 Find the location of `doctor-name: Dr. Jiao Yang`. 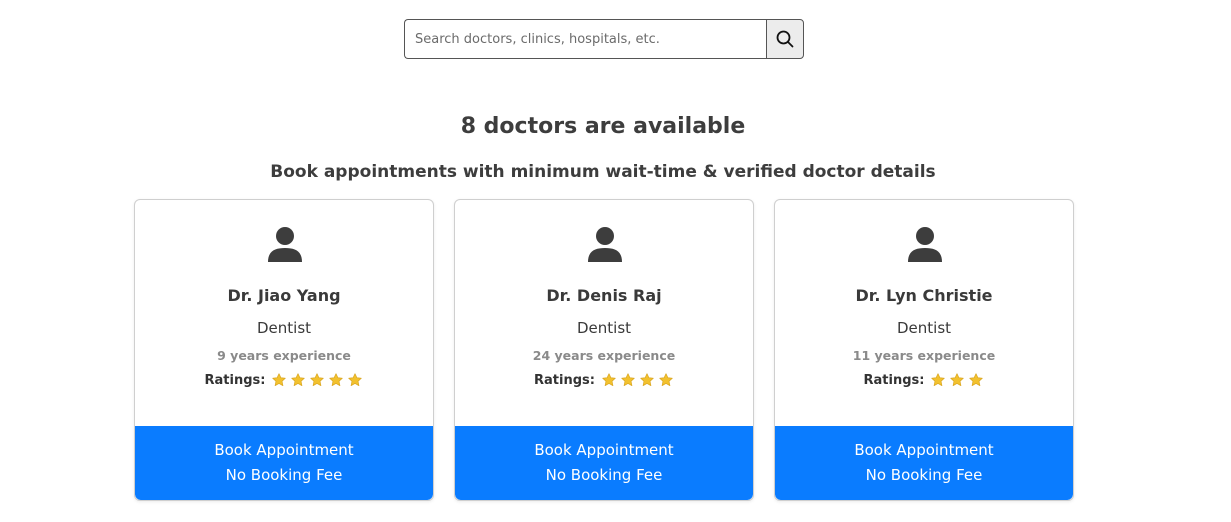

doctor-name: Dr. Jiao Yang is located at coordinates (284, 295).